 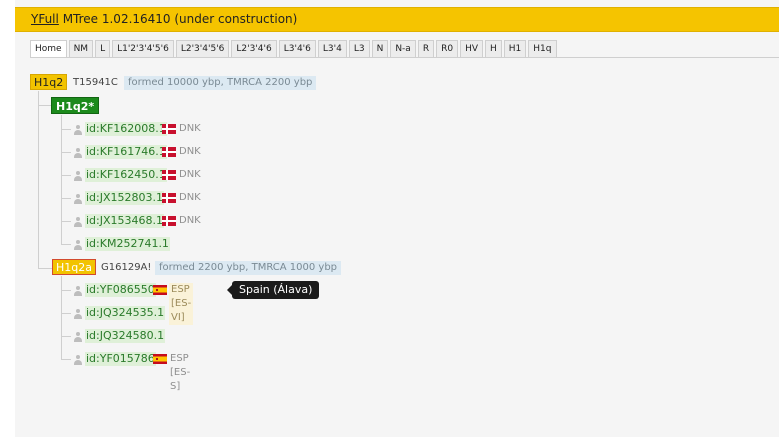 What do you see at coordinates (126, 267) in the screenshot?
I see `snp-h1q2a: G16129A!` at bounding box center [126, 267].